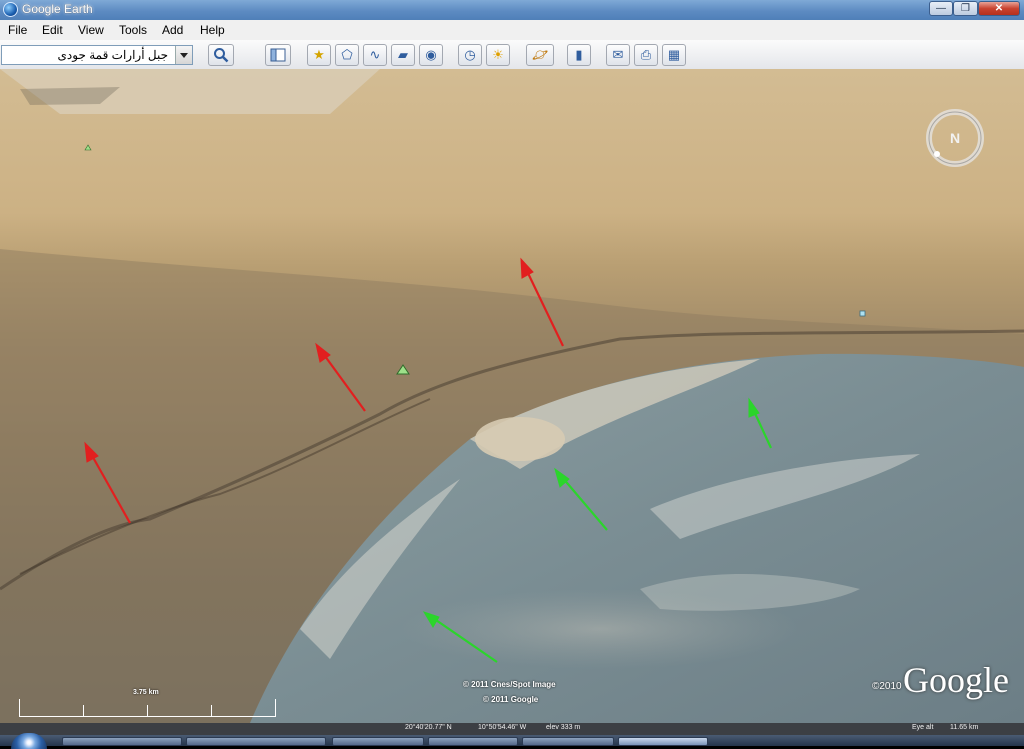 The height and width of the screenshot is (749, 1024). I want to click on print-icon: ⎙, so click(646, 54).